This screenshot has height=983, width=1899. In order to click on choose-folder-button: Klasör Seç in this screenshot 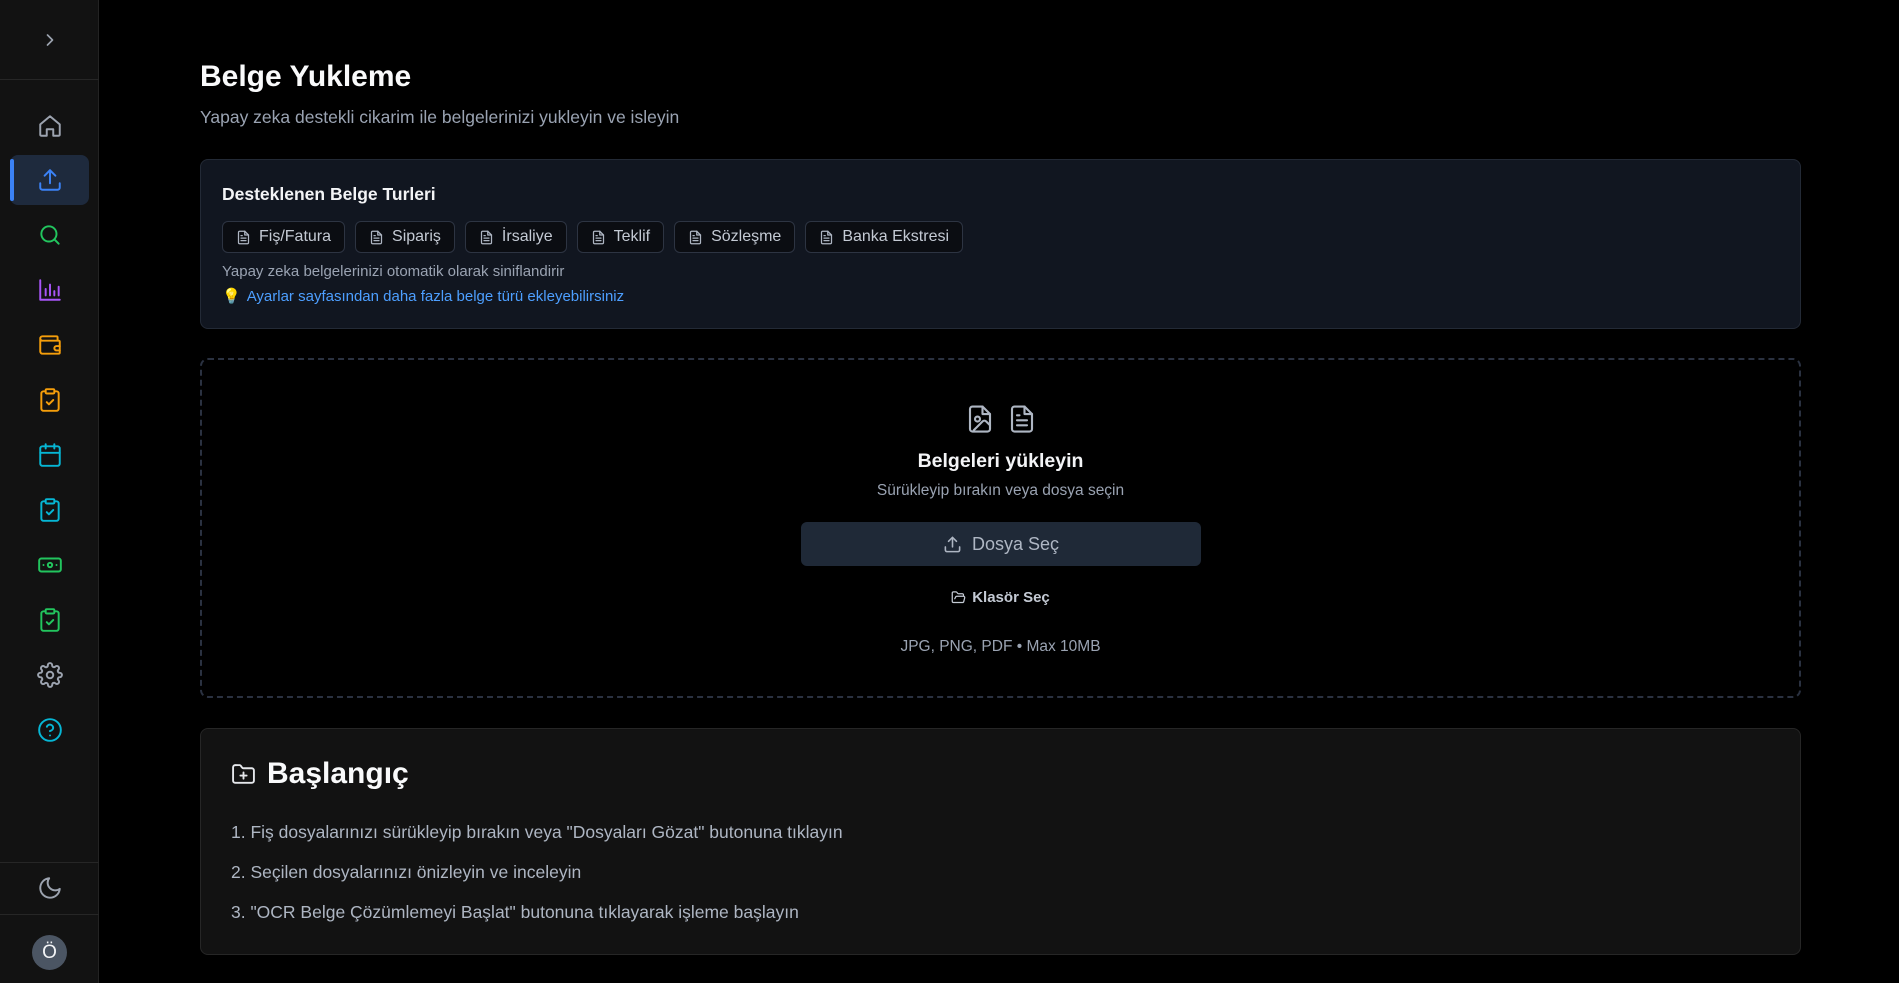, I will do `click(1000, 597)`.